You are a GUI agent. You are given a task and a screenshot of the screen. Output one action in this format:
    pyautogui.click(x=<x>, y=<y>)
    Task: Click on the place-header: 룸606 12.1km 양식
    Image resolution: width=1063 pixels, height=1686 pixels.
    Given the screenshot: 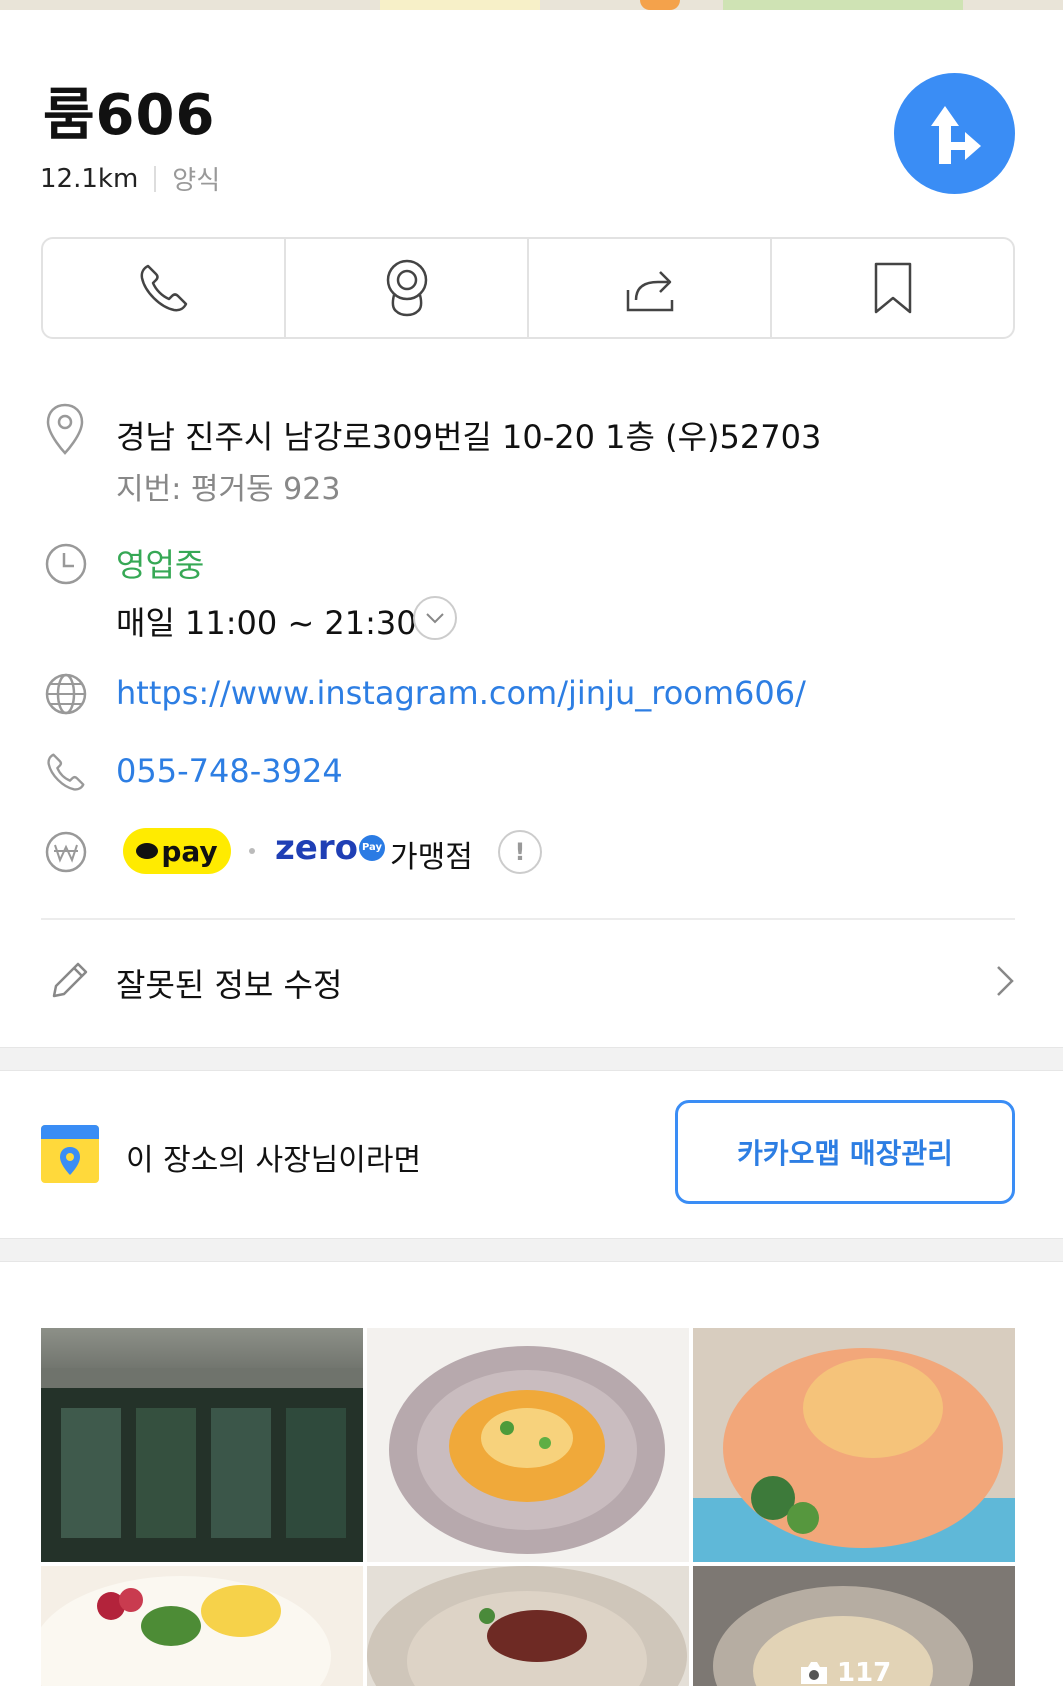 What is the action you would take?
    pyautogui.click(x=531, y=115)
    